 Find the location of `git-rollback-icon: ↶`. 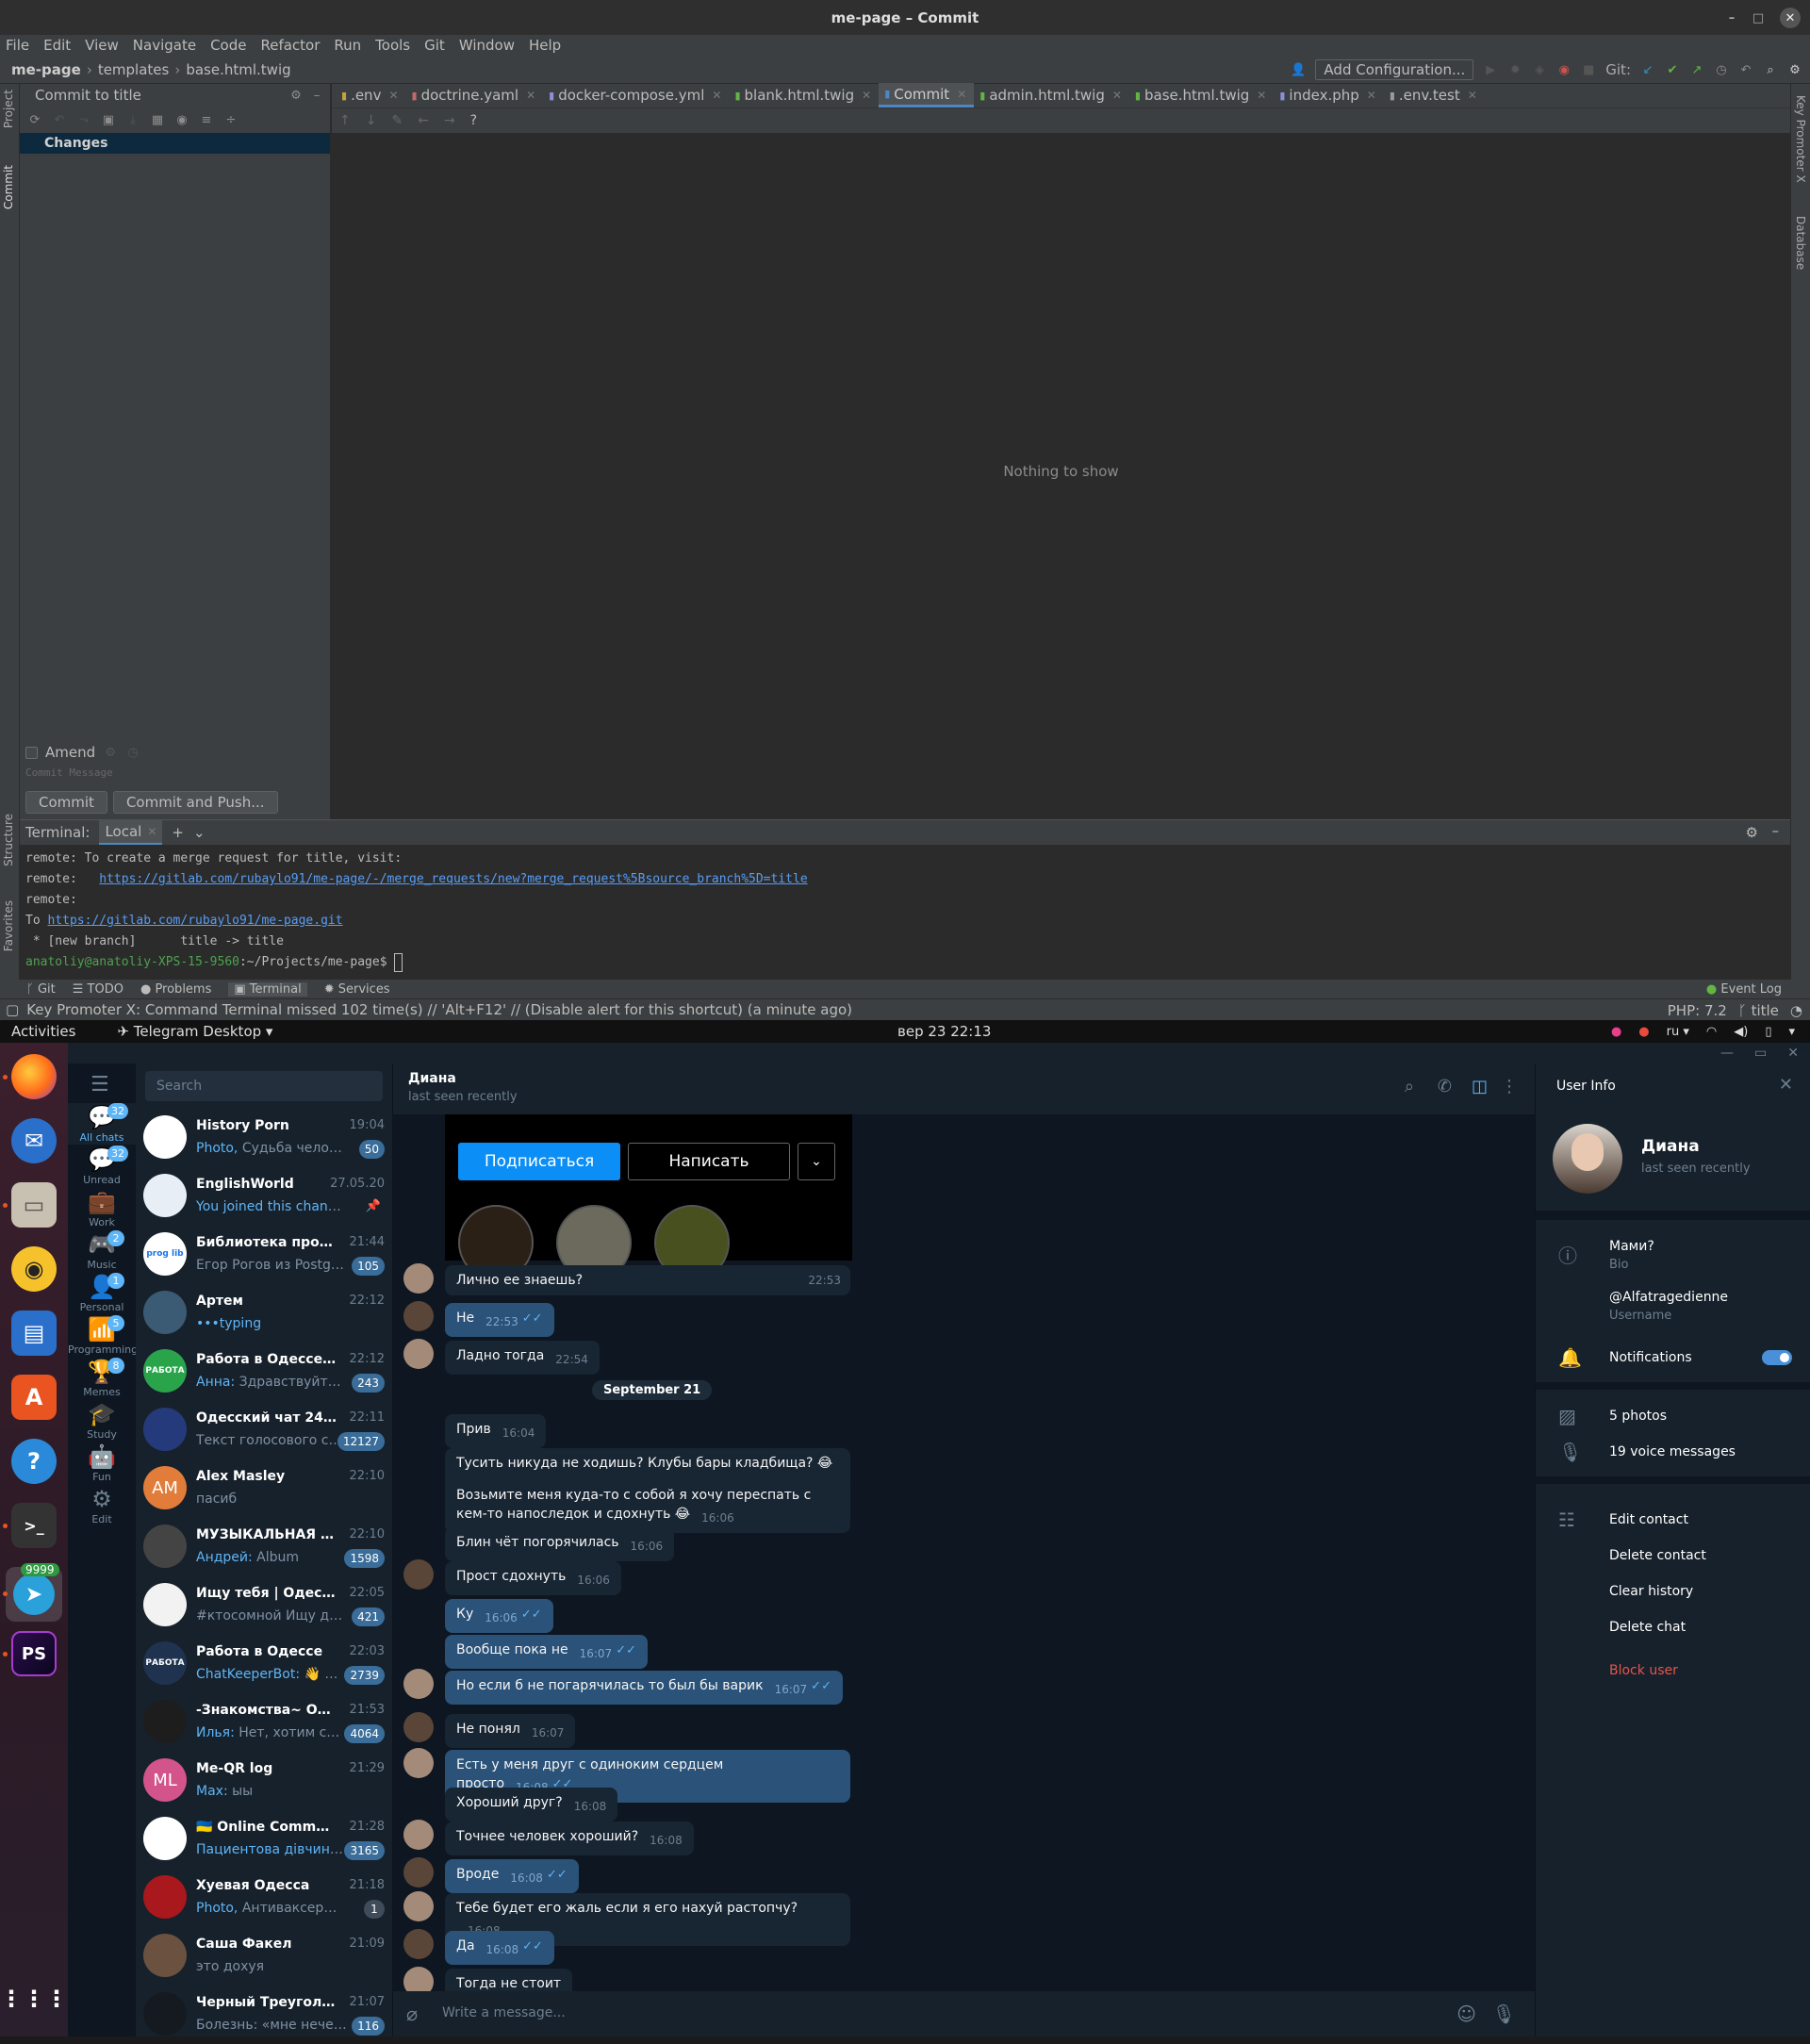

git-rollback-icon: ↶ is located at coordinates (1745, 70).